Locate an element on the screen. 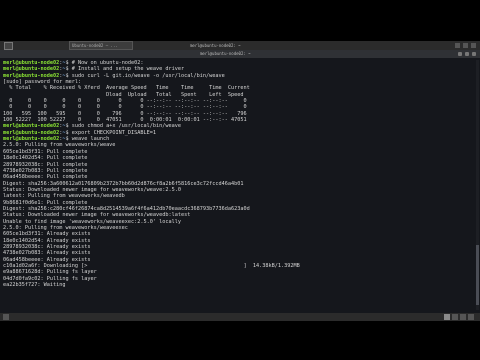 The image size is (480, 360). output-text: 605ce1bd3f31: Already exists is located at coordinates (47, 234).